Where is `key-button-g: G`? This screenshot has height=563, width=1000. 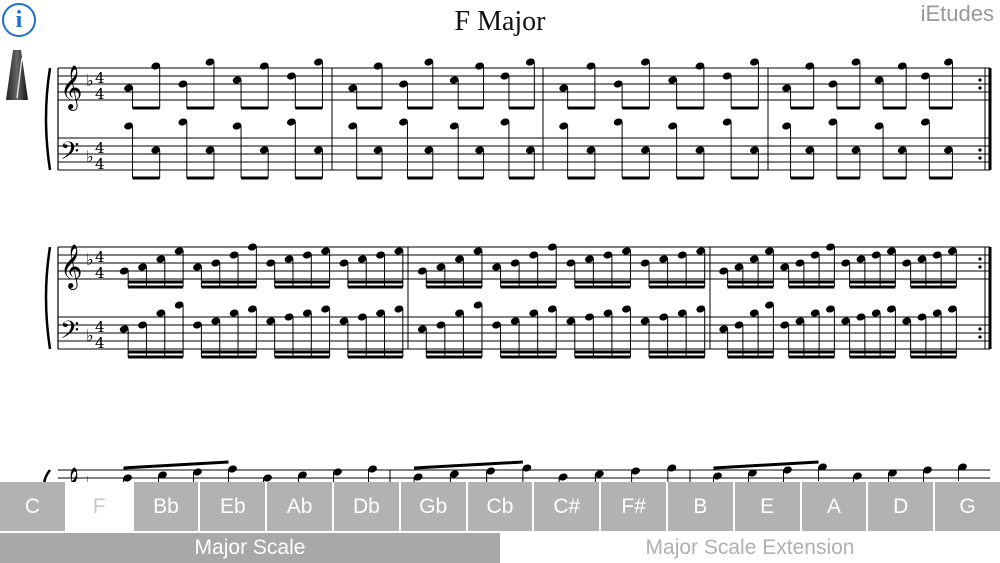 key-button-g: G is located at coordinates (967, 506).